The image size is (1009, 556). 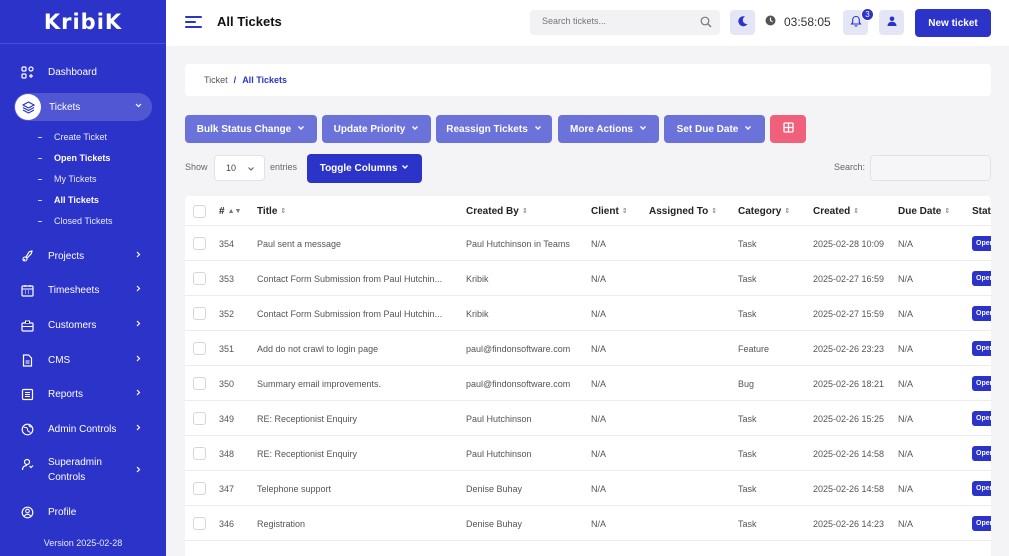 What do you see at coordinates (601, 129) in the screenshot?
I see `button-label: More Actions` at bounding box center [601, 129].